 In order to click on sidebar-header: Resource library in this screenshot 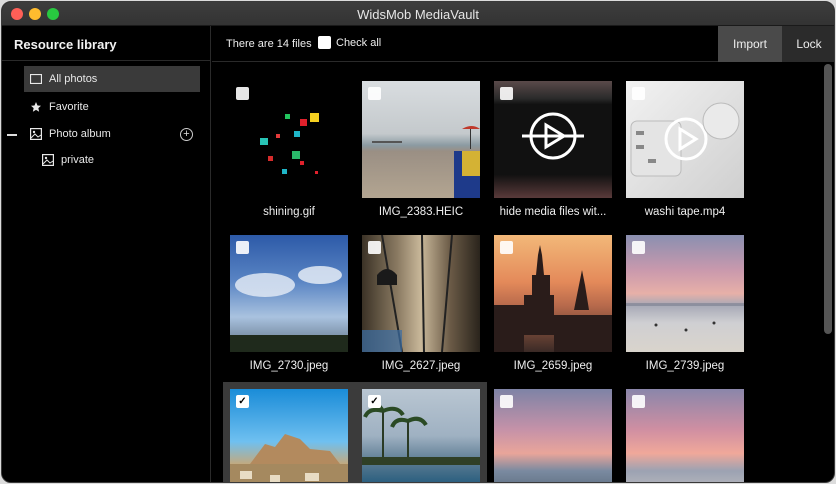, I will do `click(106, 43)`.